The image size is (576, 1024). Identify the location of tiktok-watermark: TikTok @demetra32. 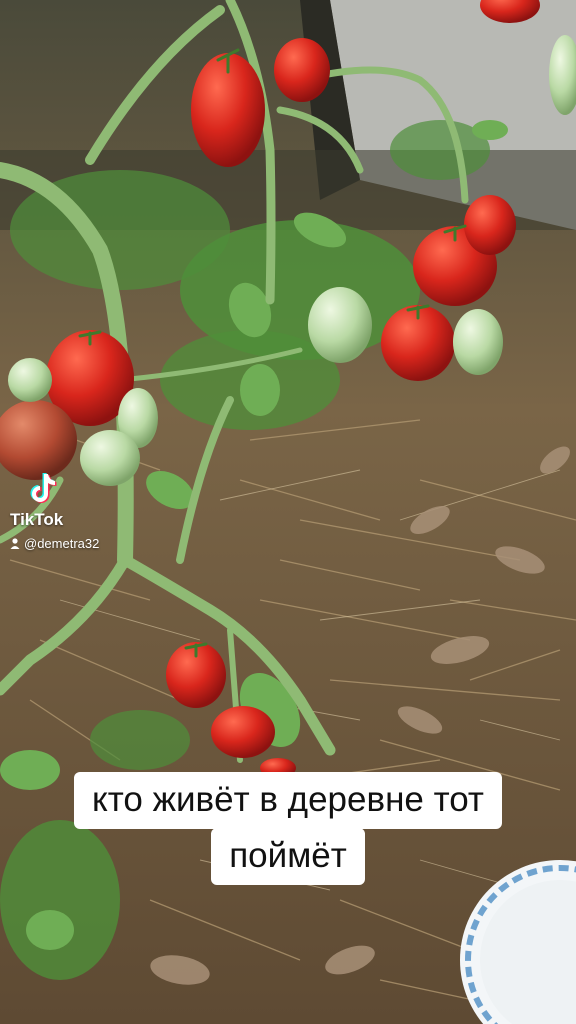
(54, 509).